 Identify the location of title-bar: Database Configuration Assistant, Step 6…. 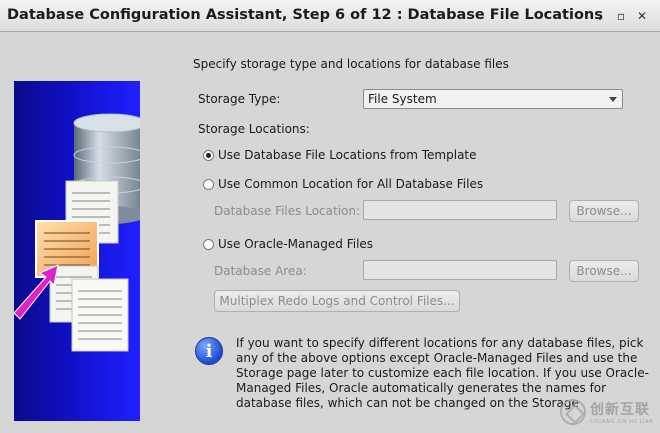
(330, 16).